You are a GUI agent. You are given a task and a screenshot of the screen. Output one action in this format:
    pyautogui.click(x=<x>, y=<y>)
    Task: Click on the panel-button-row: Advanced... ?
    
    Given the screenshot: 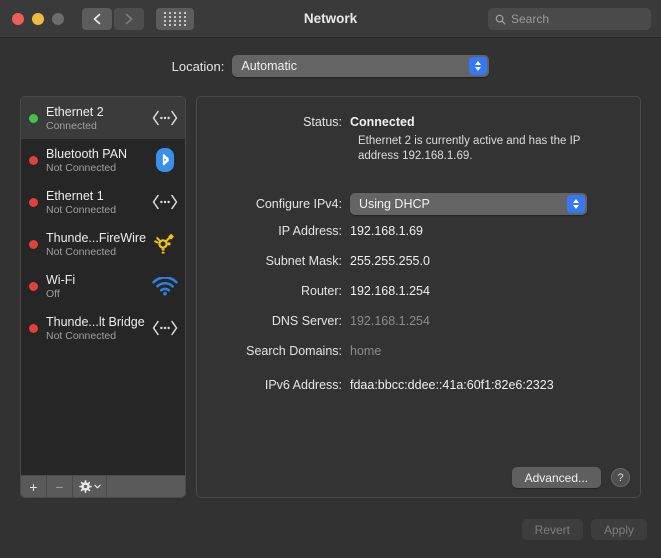 What is the action you would take?
    pyautogui.click(x=570, y=477)
    